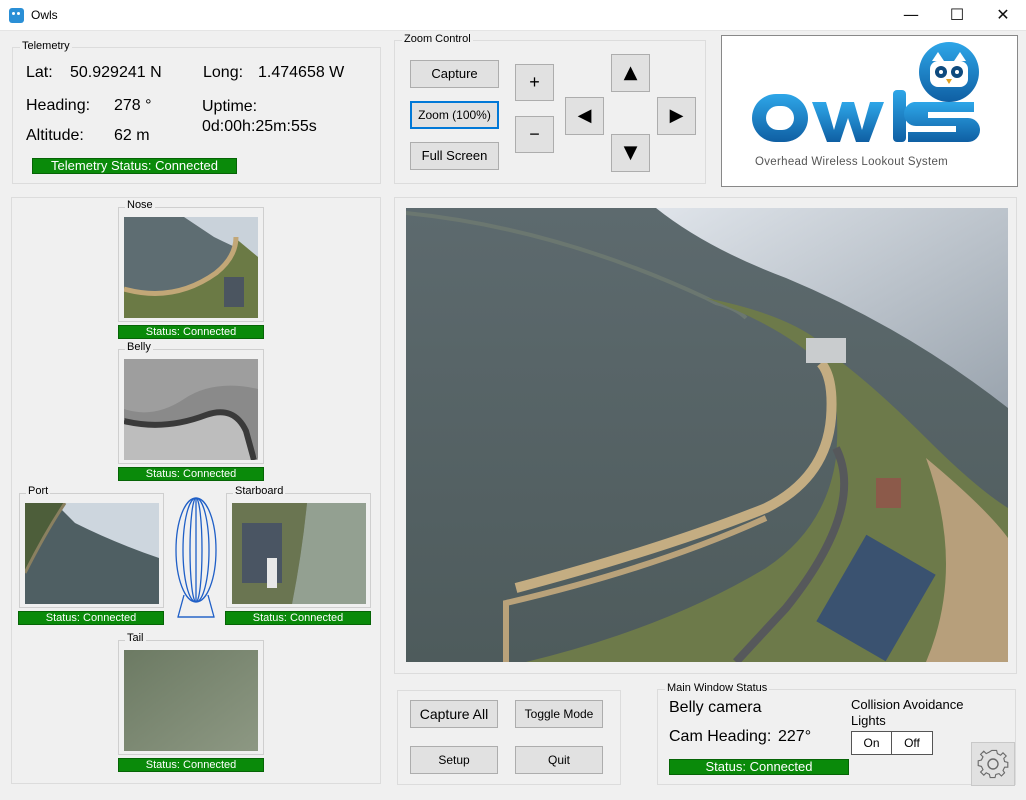 This screenshot has width=1026, height=800. I want to click on setup-button: Setup, so click(454, 760).